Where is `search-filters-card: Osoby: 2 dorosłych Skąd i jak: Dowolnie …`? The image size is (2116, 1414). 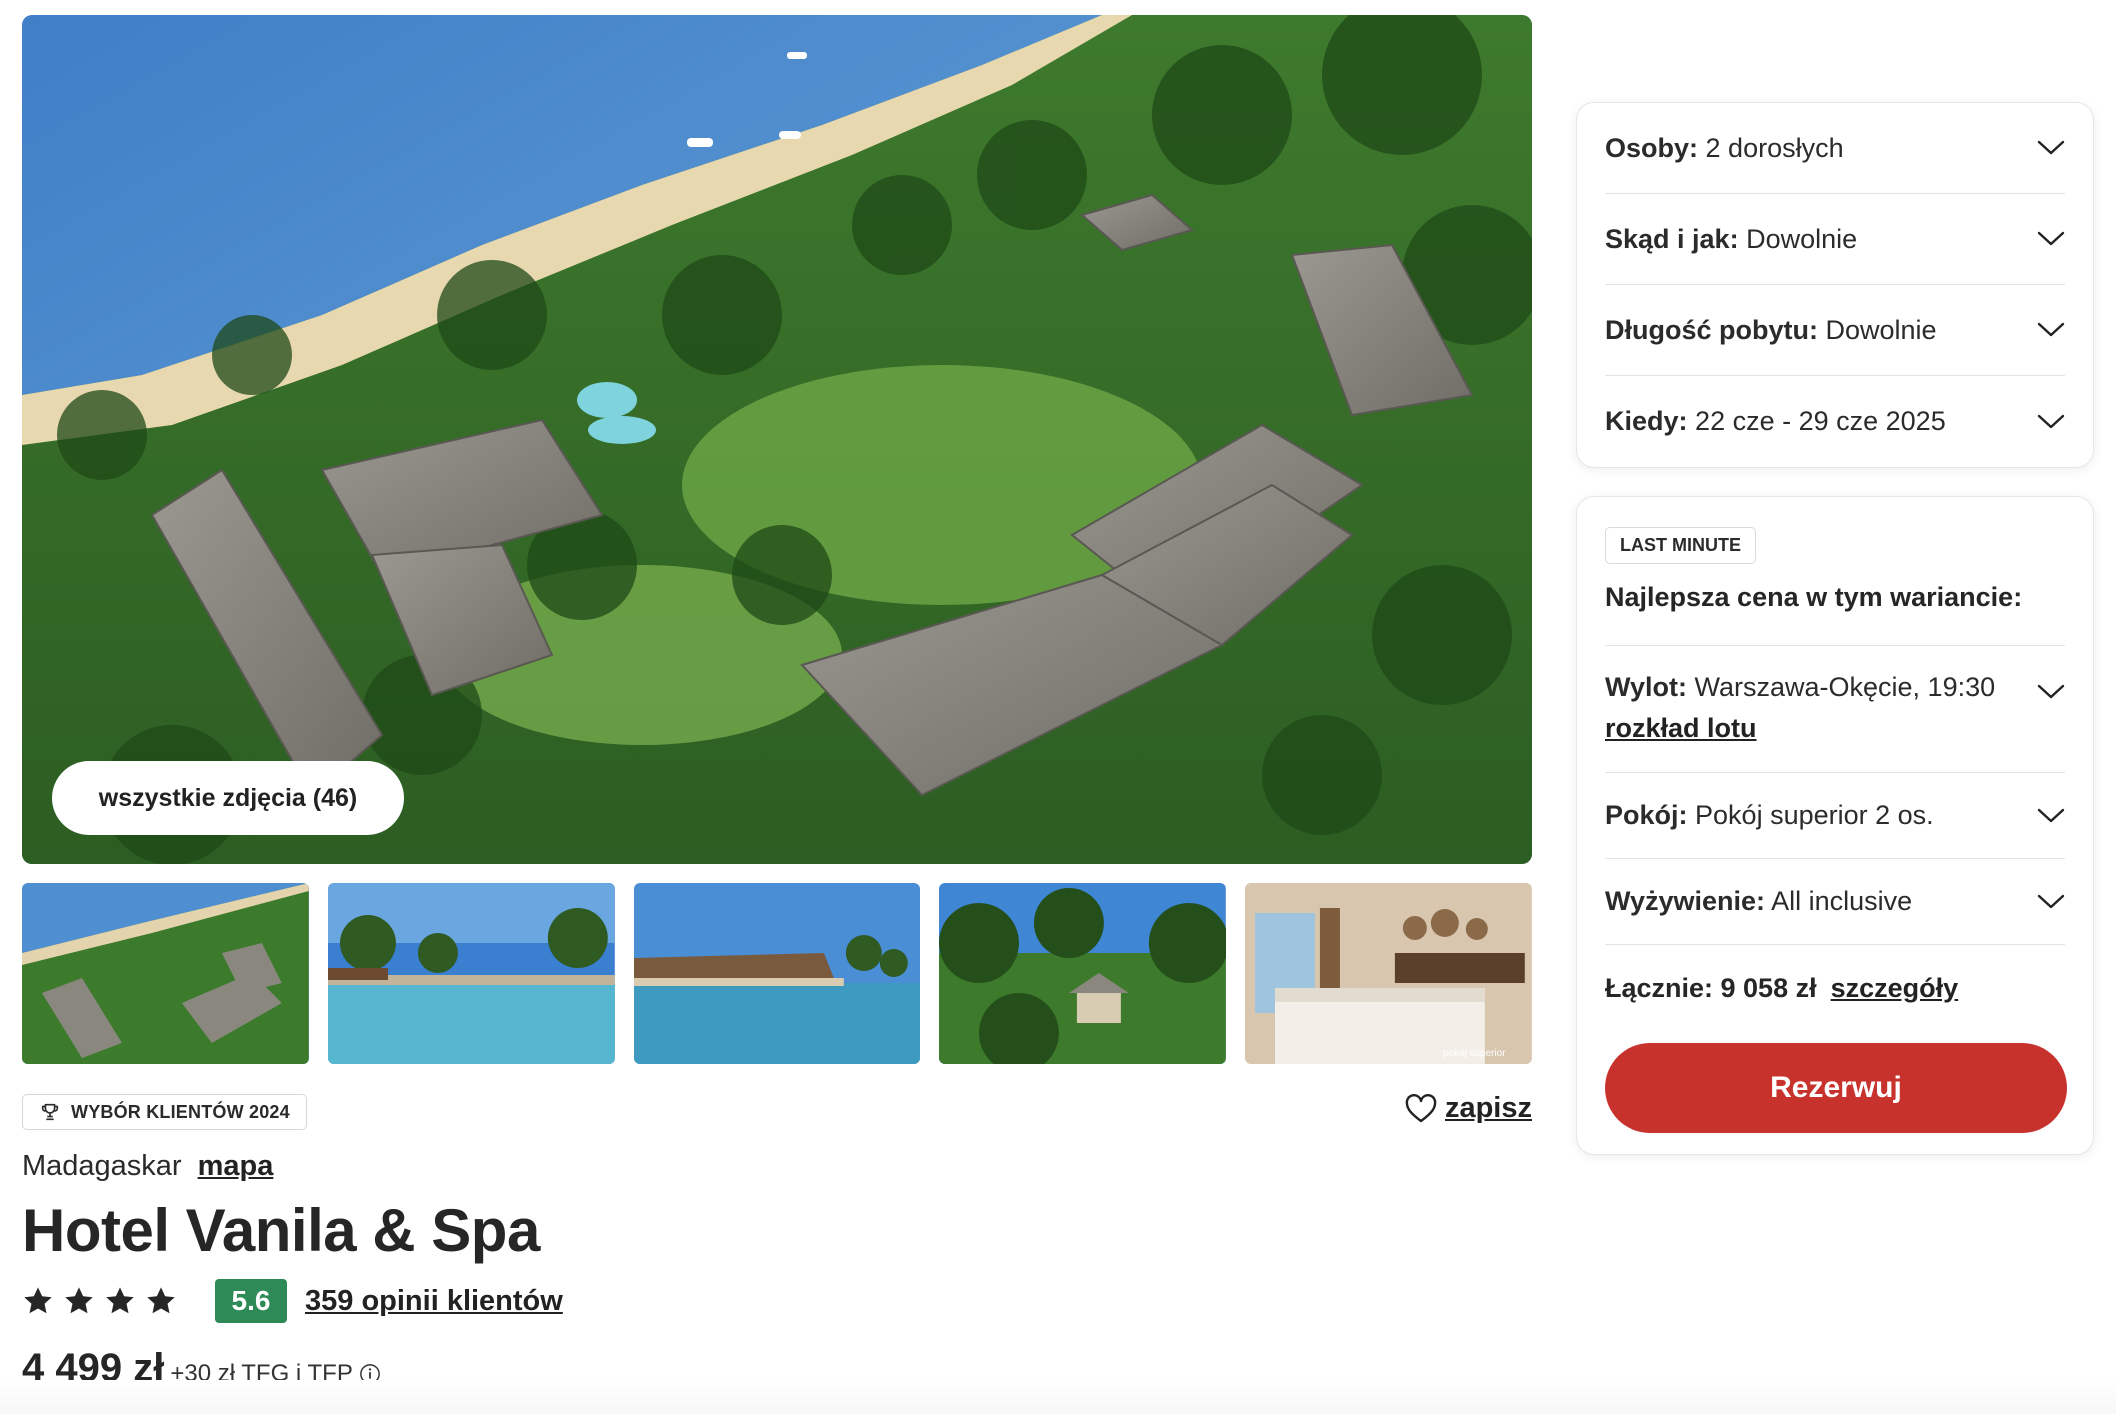 search-filters-card: Osoby: 2 dorosłych Skąd i jak: Dowolnie … is located at coordinates (1835, 285).